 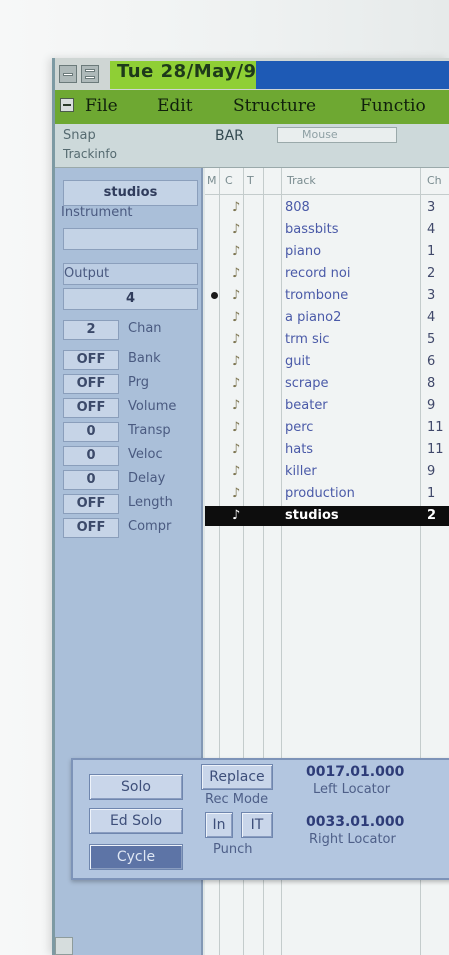 I want to click on track-row-selected: ♪ studios 2, so click(x=327, y=516).